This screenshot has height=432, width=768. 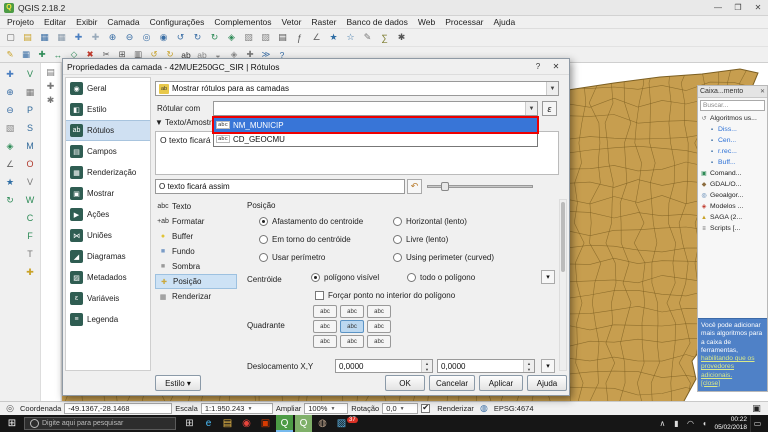 I want to click on menu-banco-de-dados: Banco de dados, so click(x=376, y=22).